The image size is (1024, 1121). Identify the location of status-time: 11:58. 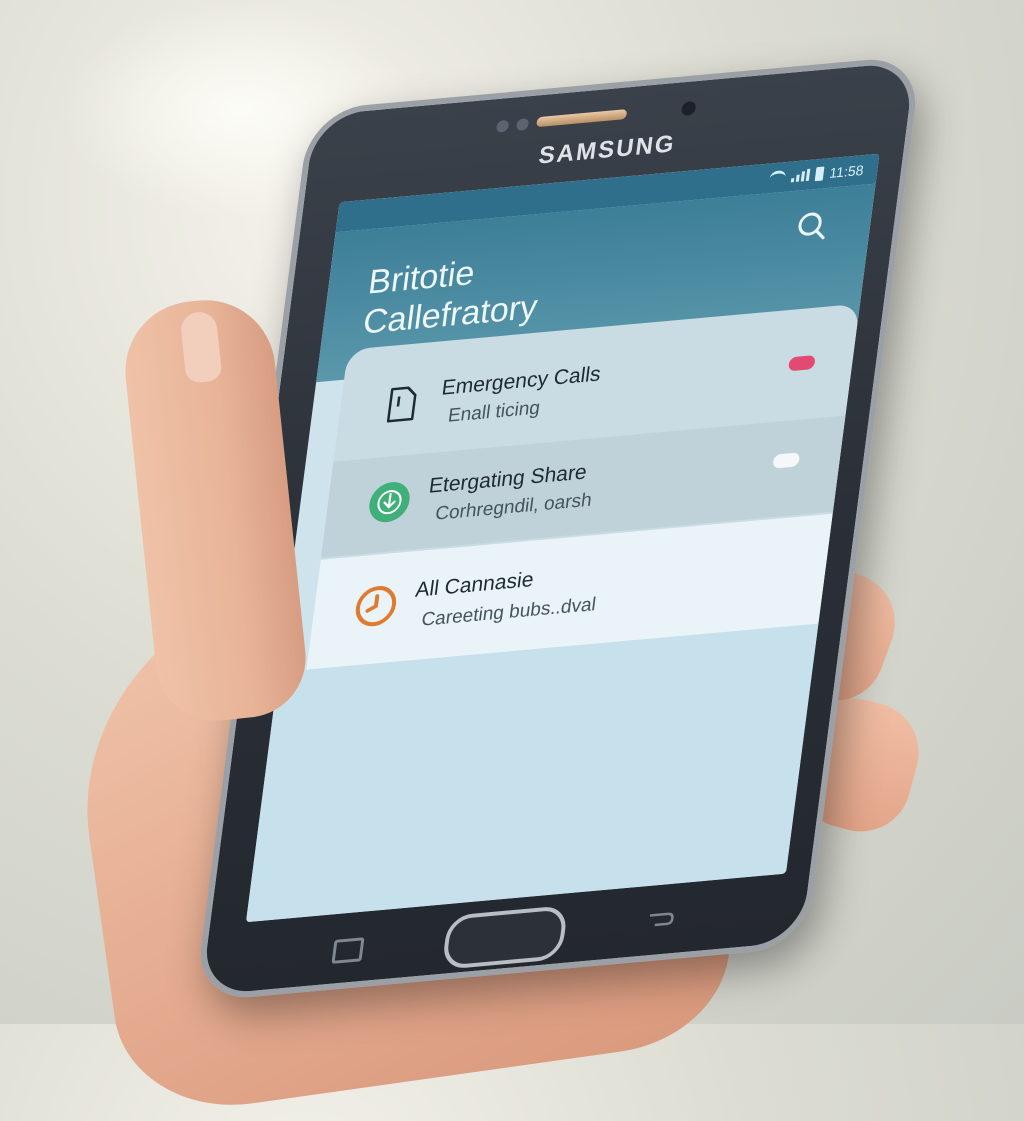
(846, 171).